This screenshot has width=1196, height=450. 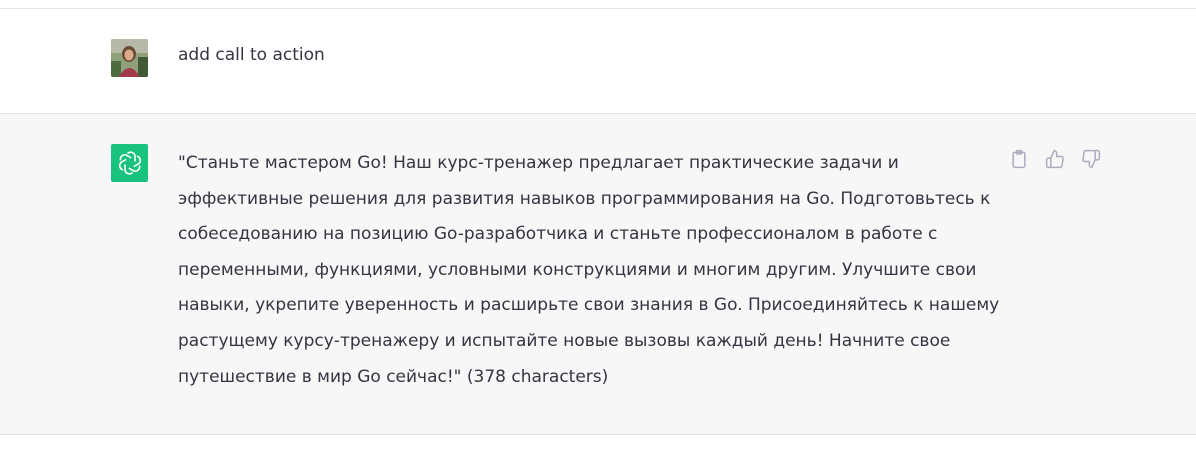 I want to click on thumbs-down-button, so click(x=1091, y=159).